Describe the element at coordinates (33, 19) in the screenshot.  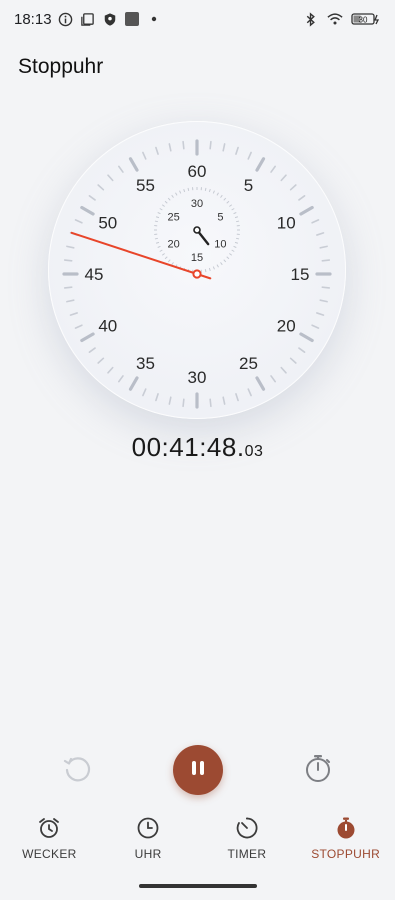
I see `status-time: 18:13` at that location.